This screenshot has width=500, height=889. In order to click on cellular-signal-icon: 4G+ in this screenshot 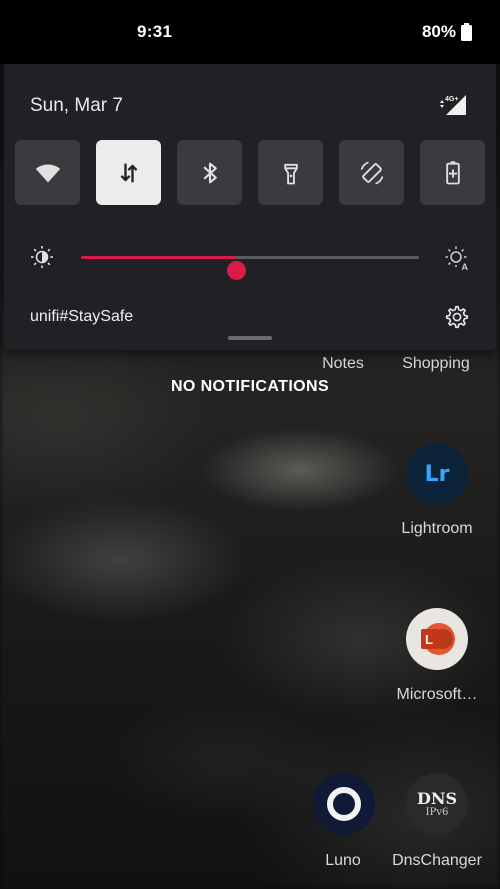, I will do `click(453, 105)`.